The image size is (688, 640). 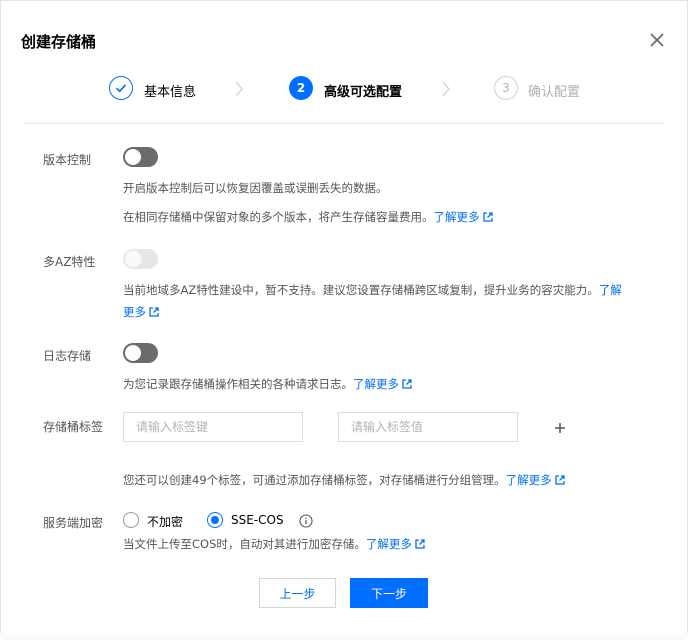 I want to click on background-strip, so click(x=344, y=636).